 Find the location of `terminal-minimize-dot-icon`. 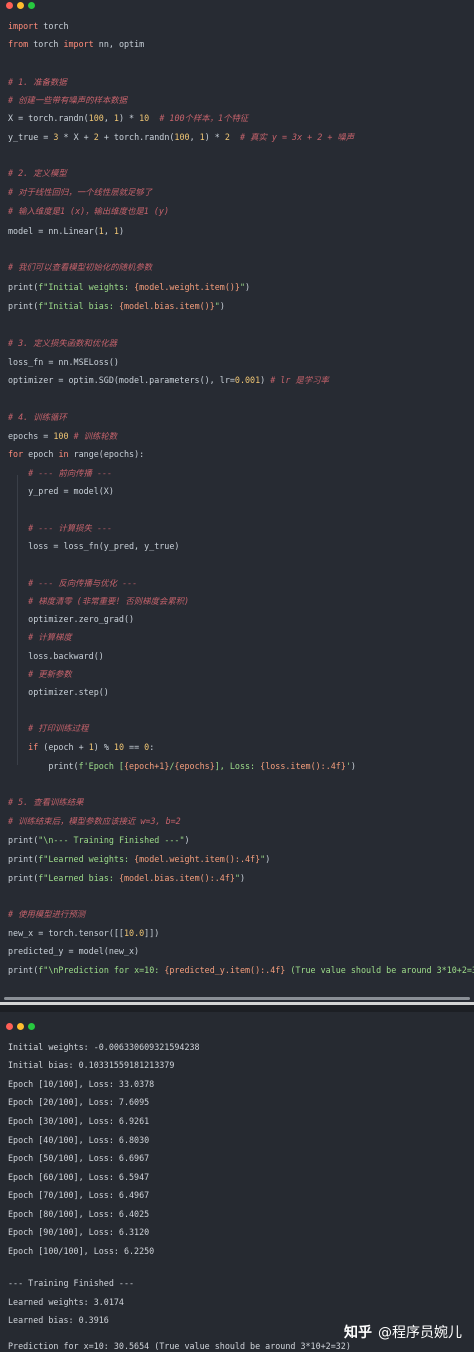

terminal-minimize-dot-icon is located at coordinates (20, 1026).